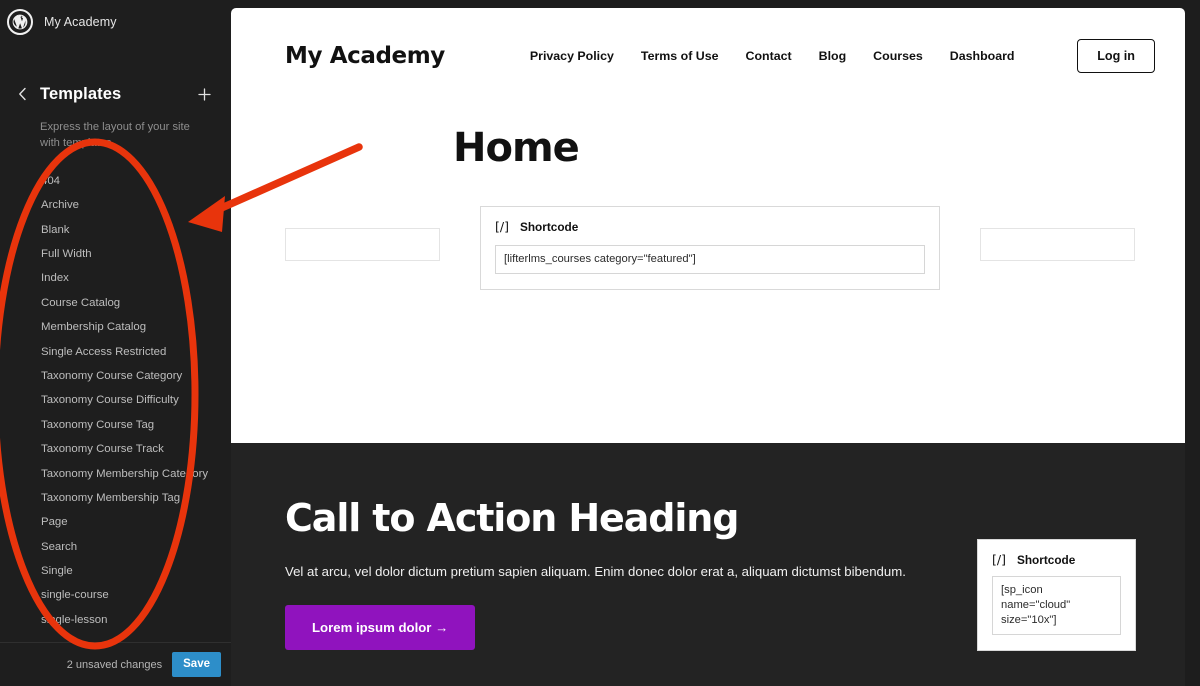 Image resolution: width=1200 pixels, height=686 pixels. Describe the element at coordinates (20, 22) in the screenshot. I see `wordpress-logo-icon` at that location.